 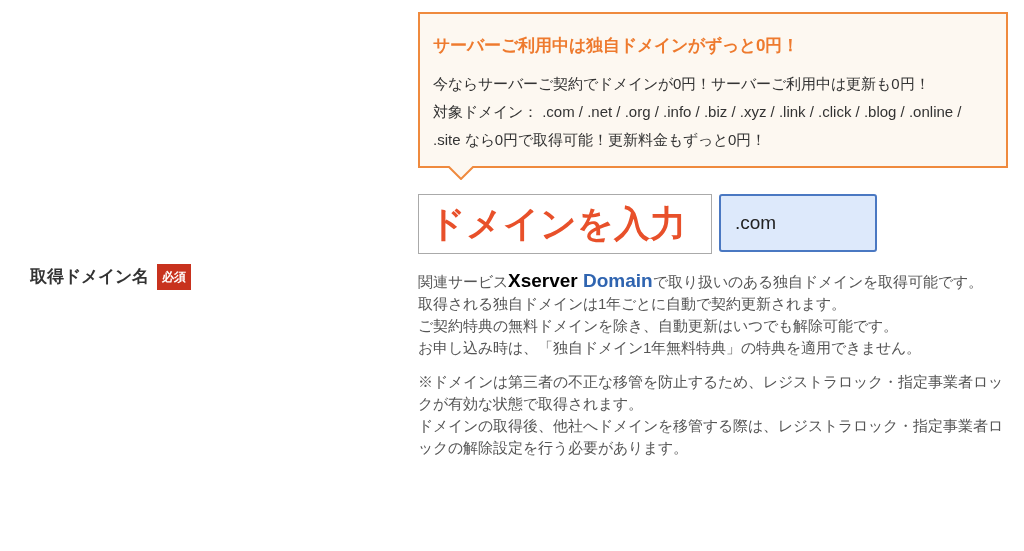 I want to click on notice-title: サーバーご利用中は独自ドメインがずっと0円！, so click(x=617, y=46).